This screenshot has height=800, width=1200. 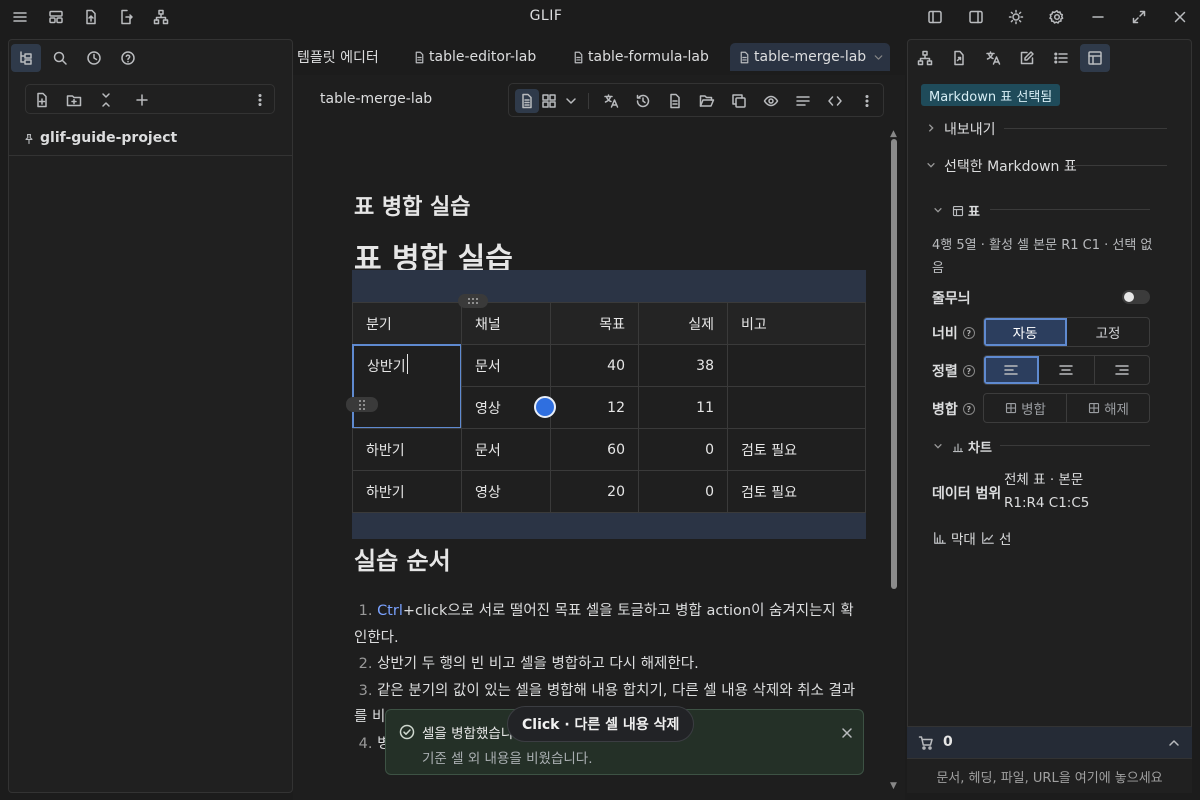 What do you see at coordinates (935, 17) in the screenshot?
I see `left-sidebar-toggle-icon` at bounding box center [935, 17].